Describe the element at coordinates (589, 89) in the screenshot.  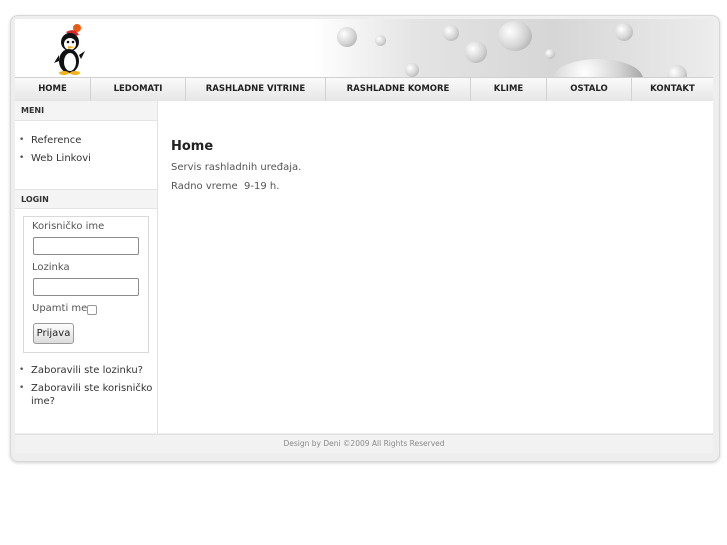
I see `nav-ostalo: OSTALO` at that location.